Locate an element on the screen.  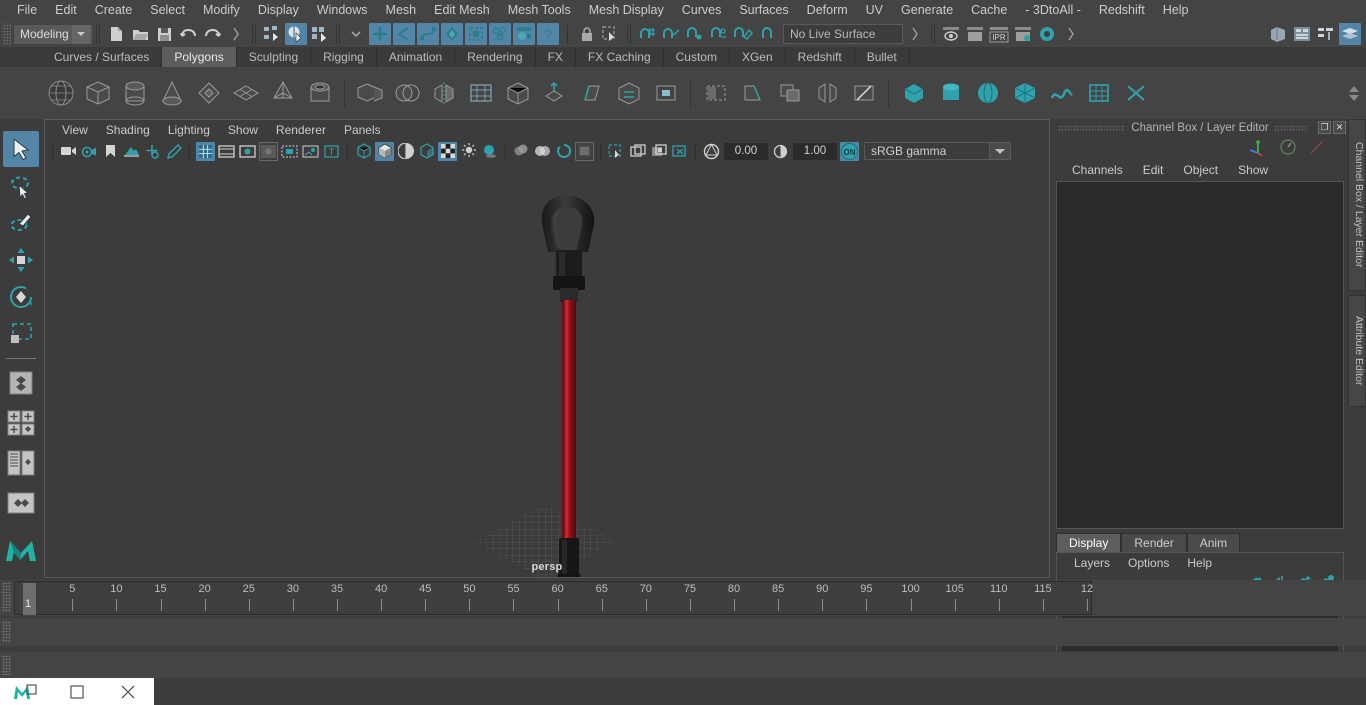
menu-item-edit: Edit is located at coordinates (66, 10).